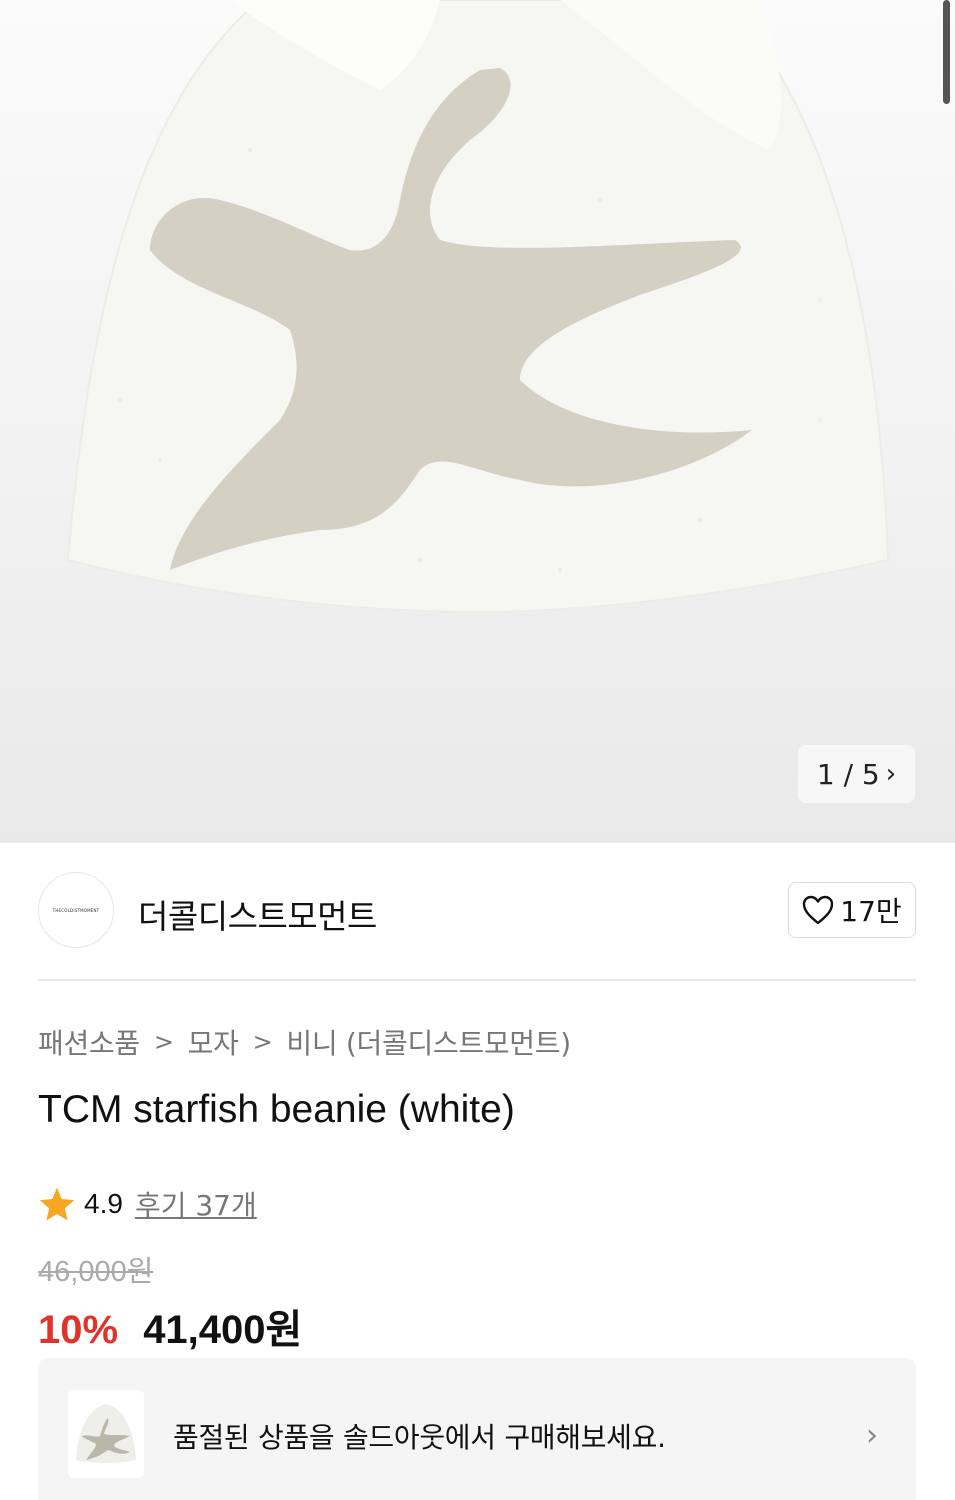 This screenshot has height=1500, width=955. What do you see at coordinates (848, 774) in the screenshot?
I see `image-counter-label: 1 / 5` at bounding box center [848, 774].